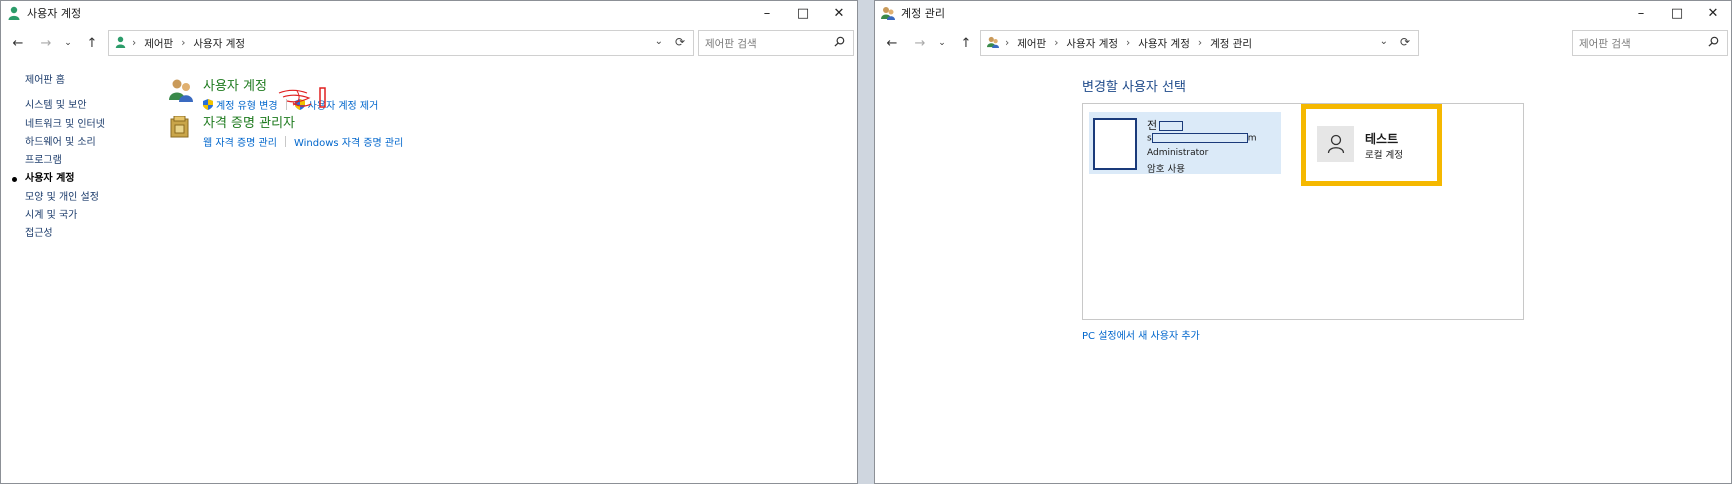 This screenshot has width=1732, height=484. Describe the element at coordinates (240, 141) in the screenshot. I see `manage-web-credentials-link: 웹 자격 증명 관리` at that location.